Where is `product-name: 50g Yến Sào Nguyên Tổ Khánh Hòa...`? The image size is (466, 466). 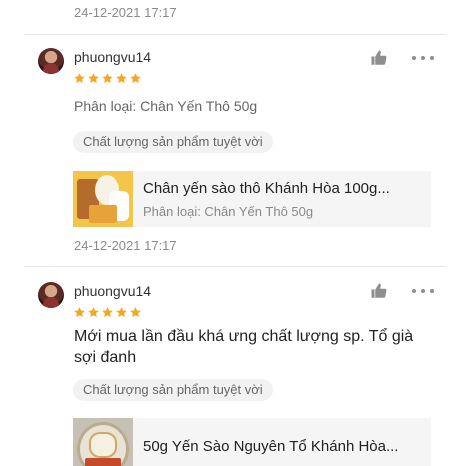
product-name: 50g Yến Sào Nguyên Tổ Khánh Hòa... is located at coordinates (271, 446).